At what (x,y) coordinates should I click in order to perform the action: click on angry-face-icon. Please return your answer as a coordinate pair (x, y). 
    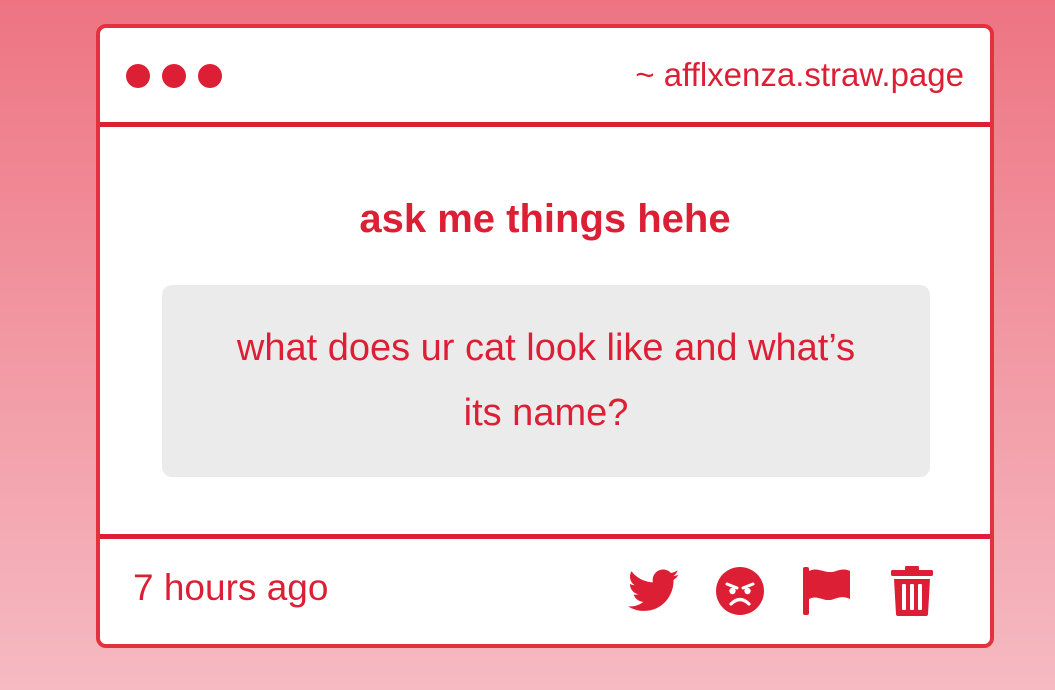
    Looking at the image, I should click on (740, 591).